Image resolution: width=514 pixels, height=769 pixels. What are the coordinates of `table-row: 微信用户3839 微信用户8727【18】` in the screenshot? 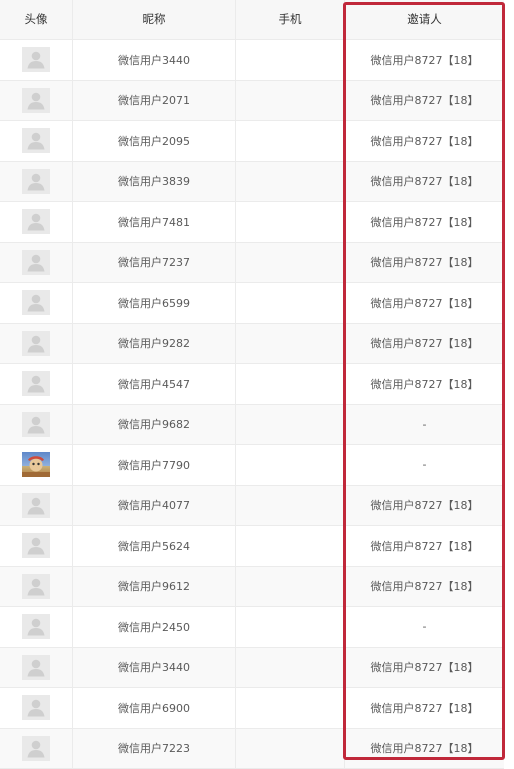 It's located at (252, 182).